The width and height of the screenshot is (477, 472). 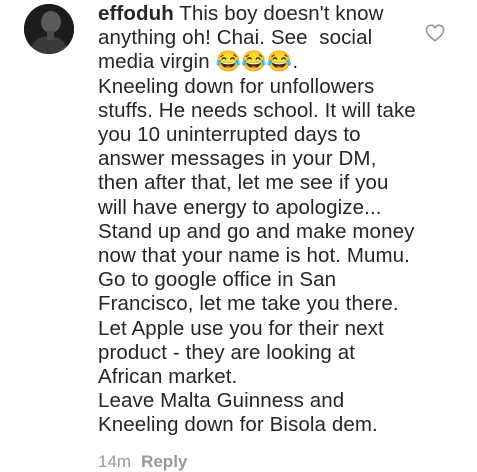 What do you see at coordinates (49, 29) in the screenshot?
I see `avatar` at bounding box center [49, 29].